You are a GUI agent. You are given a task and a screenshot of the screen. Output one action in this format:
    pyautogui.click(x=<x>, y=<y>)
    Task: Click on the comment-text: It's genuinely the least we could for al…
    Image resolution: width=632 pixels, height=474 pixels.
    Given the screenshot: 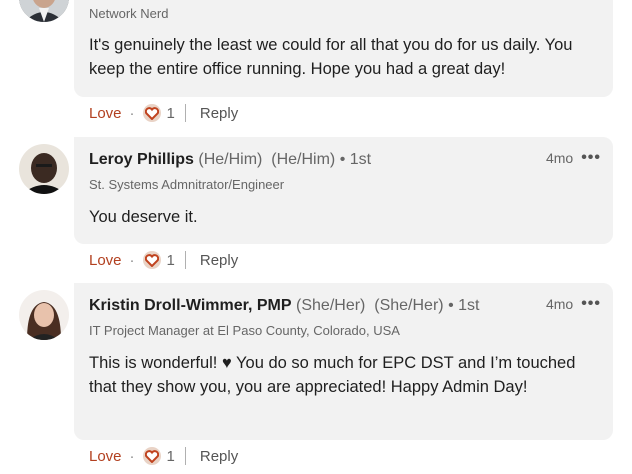 What is the action you would take?
    pyautogui.click(x=331, y=57)
    